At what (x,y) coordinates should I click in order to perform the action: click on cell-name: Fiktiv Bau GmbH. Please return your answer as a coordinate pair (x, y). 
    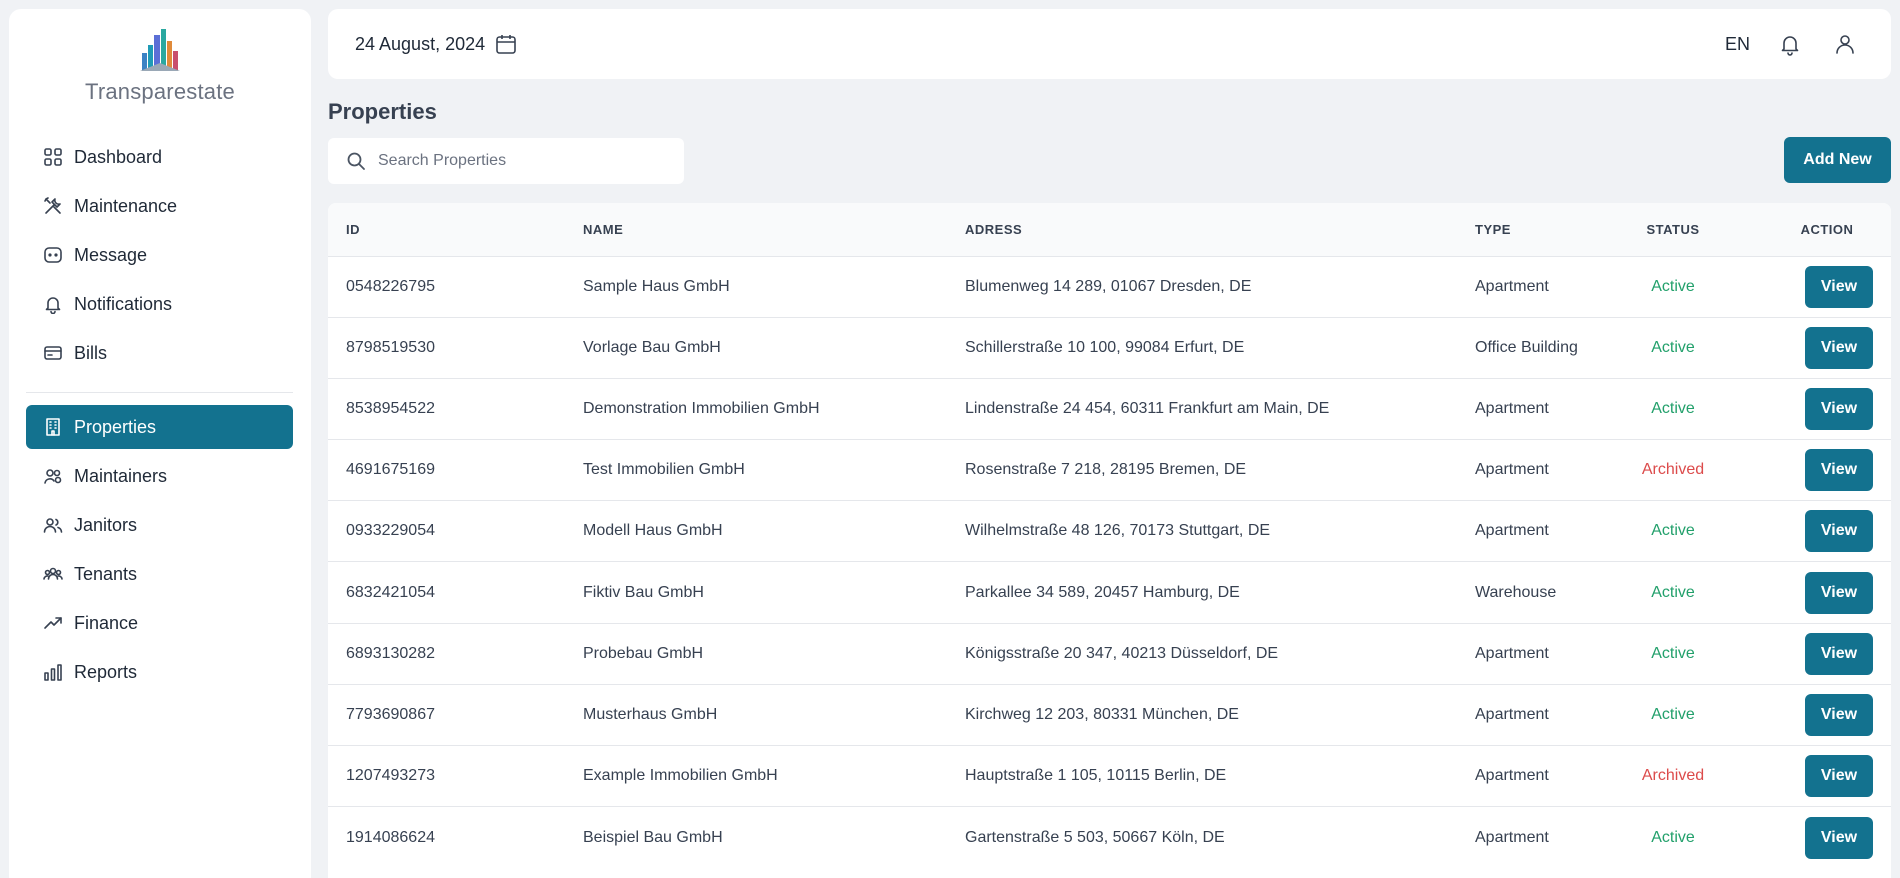
    Looking at the image, I should click on (643, 592).